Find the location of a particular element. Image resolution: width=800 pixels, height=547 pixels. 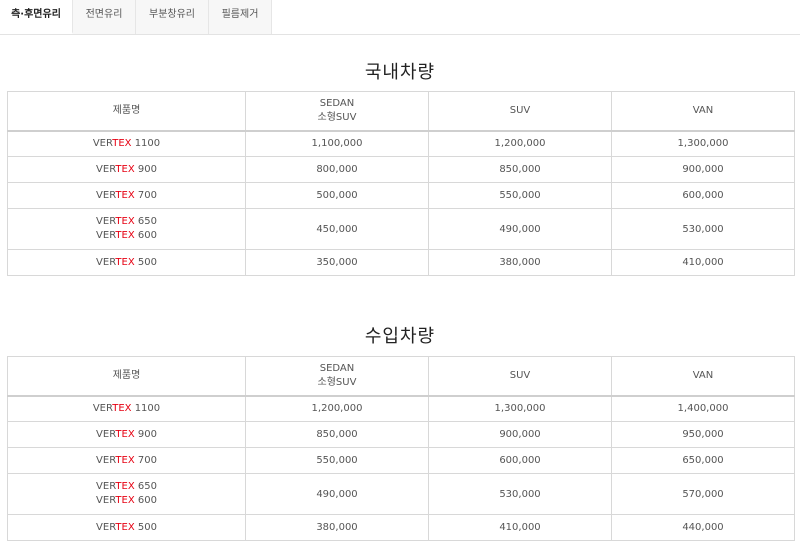

price-cell-van: 1,400,000 is located at coordinates (703, 408).